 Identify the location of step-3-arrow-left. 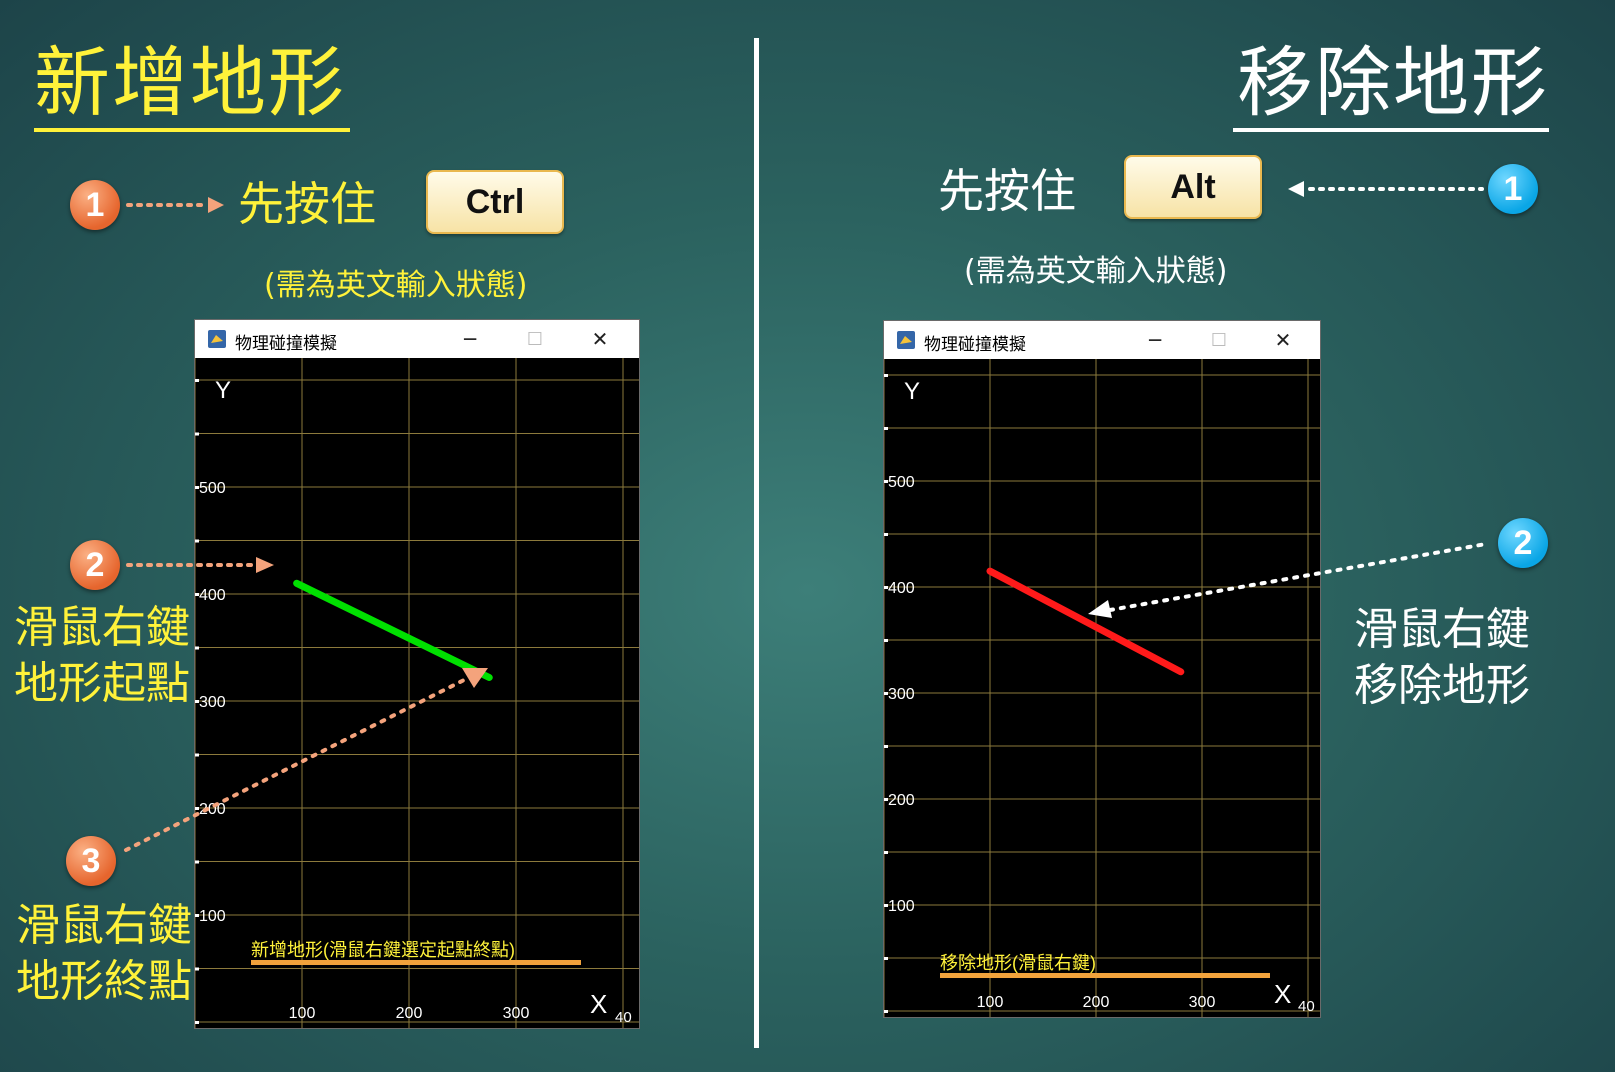
(306, 760).